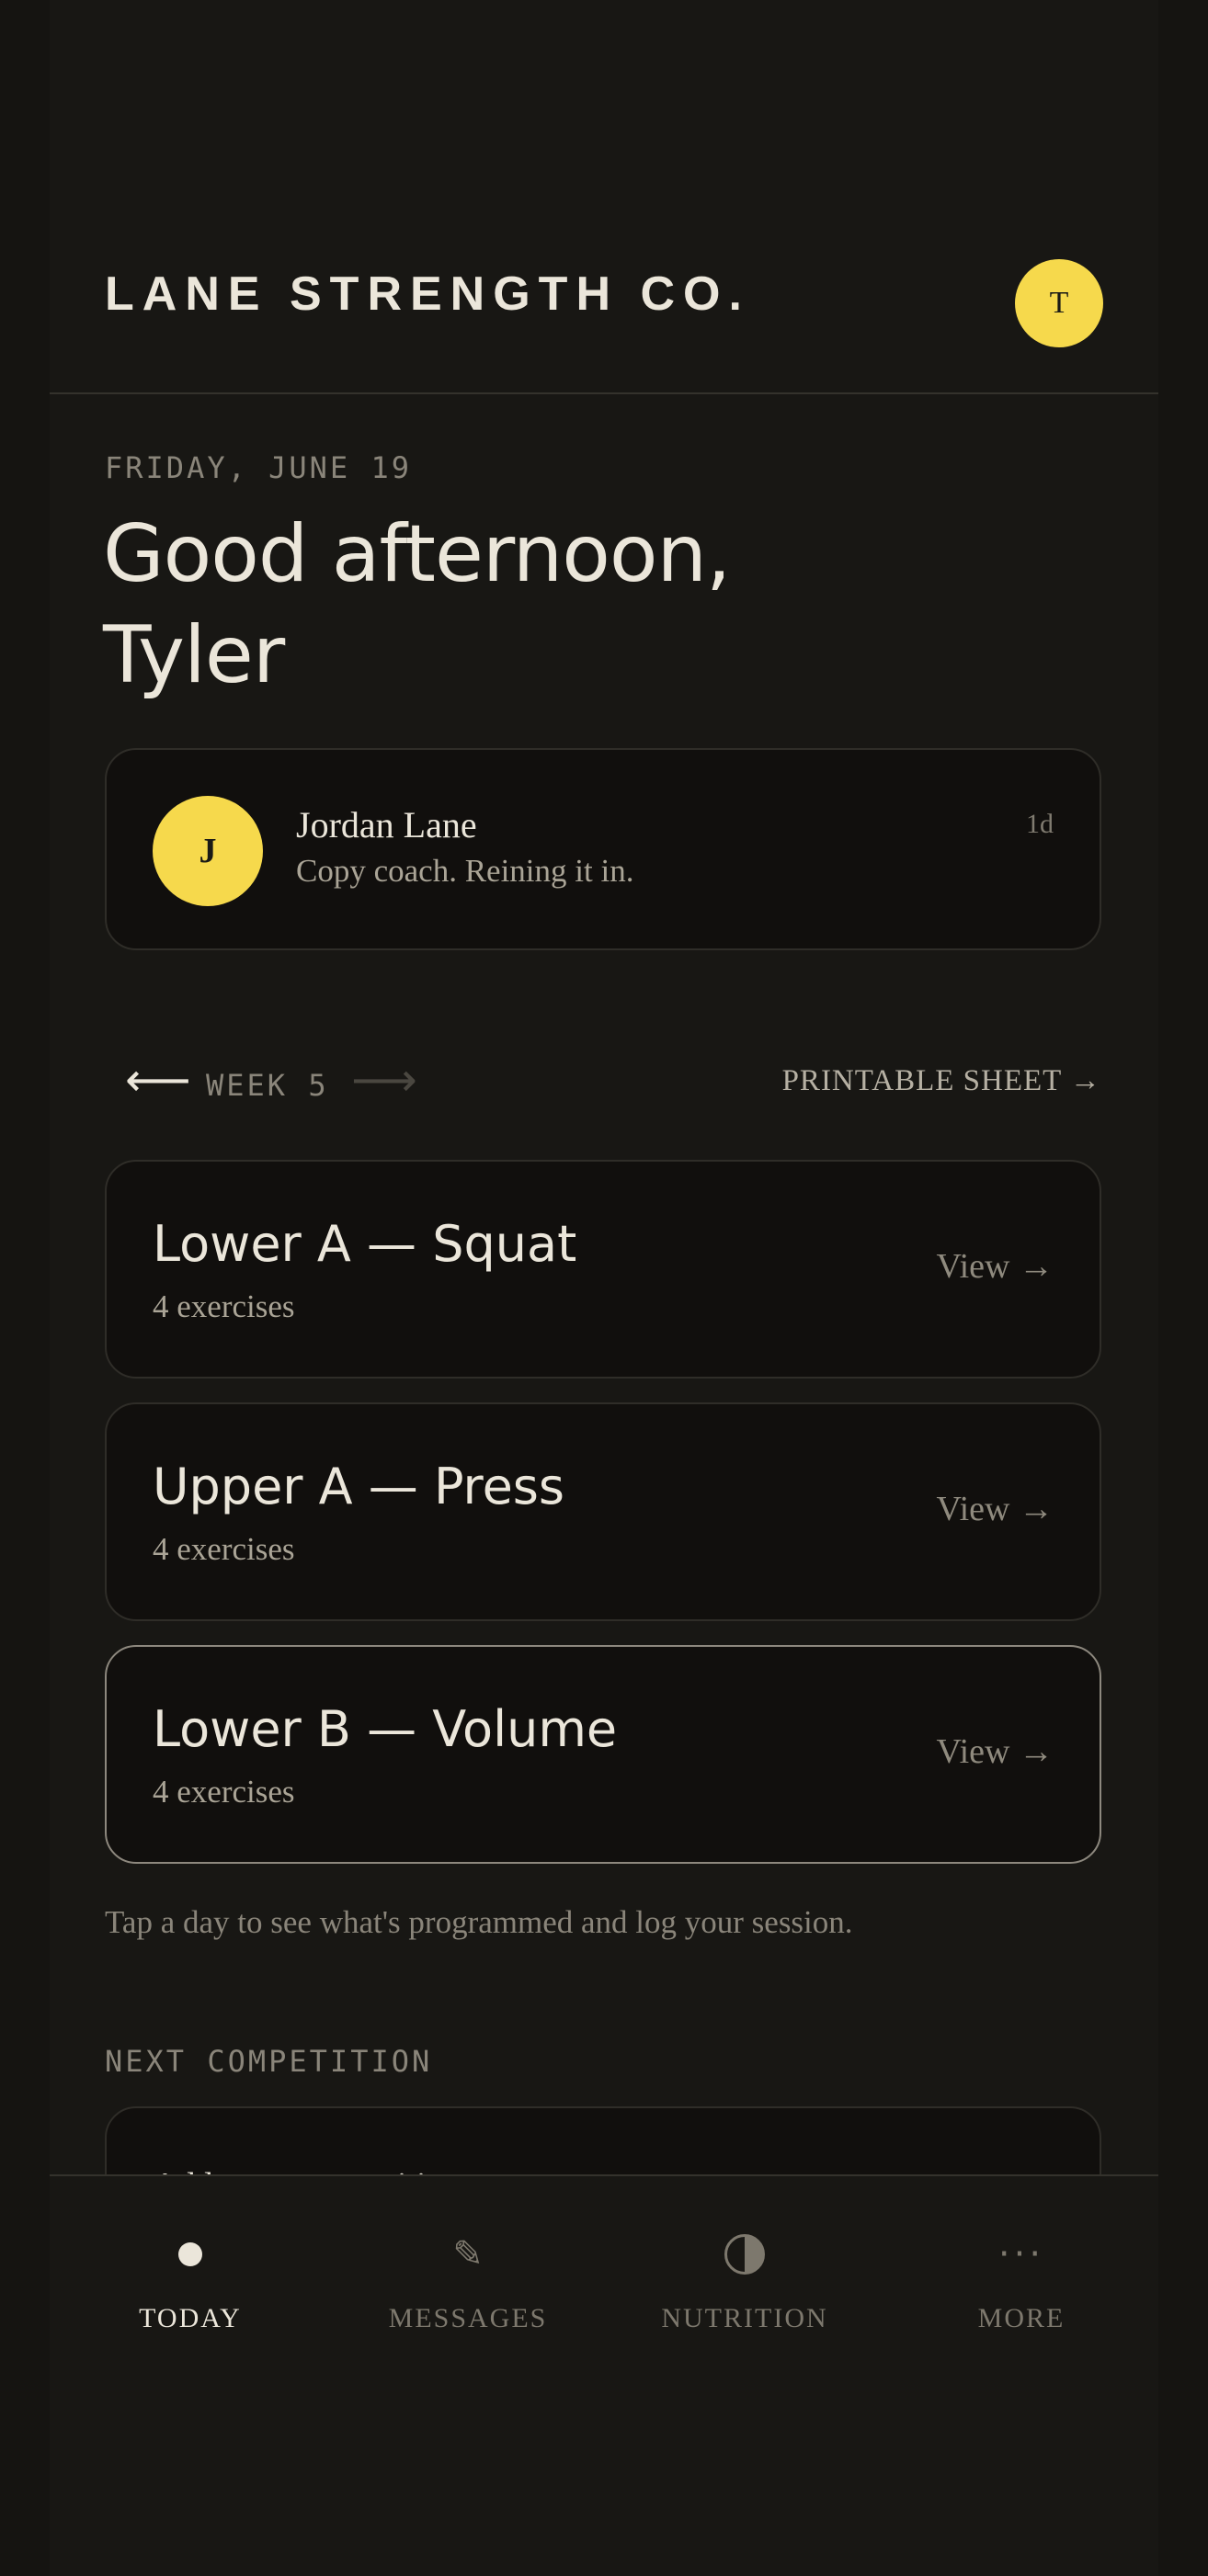 The width and height of the screenshot is (1208, 2576). What do you see at coordinates (427, 294) in the screenshot?
I see `brand-logo: LANE STRENGTH CO.` at bounding box center [427, 294].